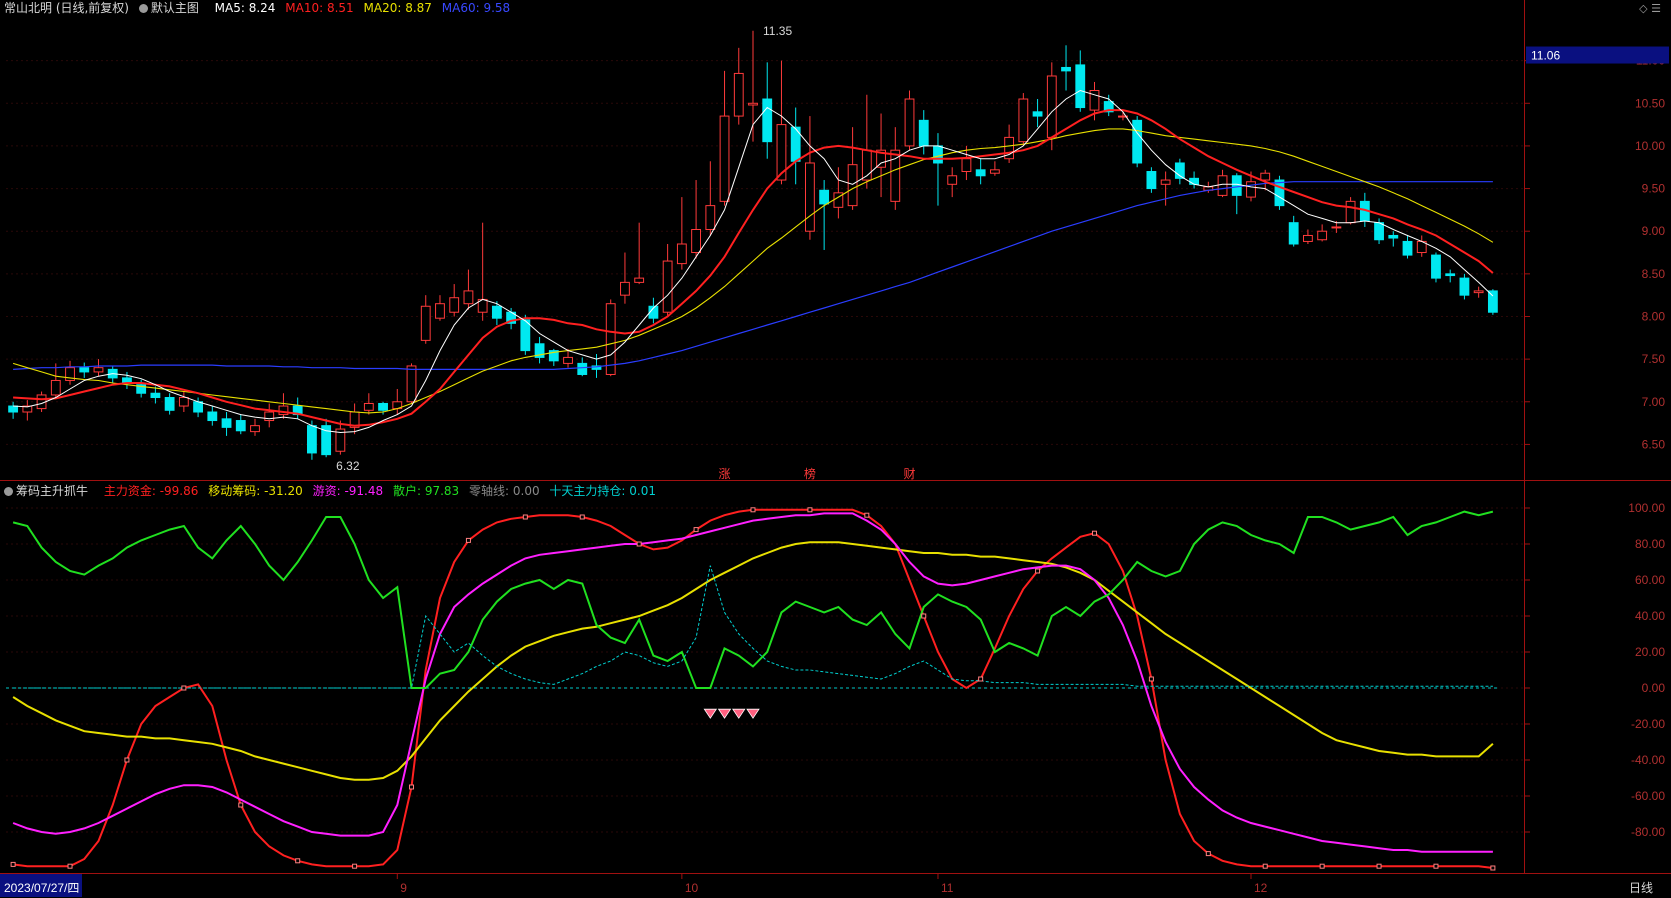  What do you see at coordinates (1650, 8) in the screenshot?
I see `window-control-icons: ◇ ☰` at bounding box center [1650, 8].